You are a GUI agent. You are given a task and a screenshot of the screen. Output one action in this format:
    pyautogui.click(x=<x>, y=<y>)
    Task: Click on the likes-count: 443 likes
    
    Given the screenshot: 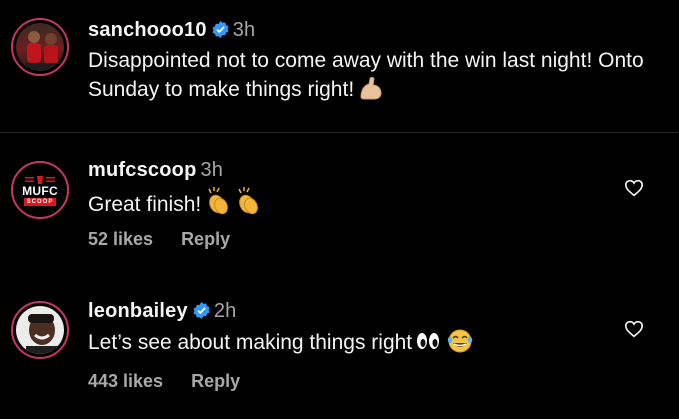 What is the action you would take?
    pyautogui.click(x=125, y=381)
    